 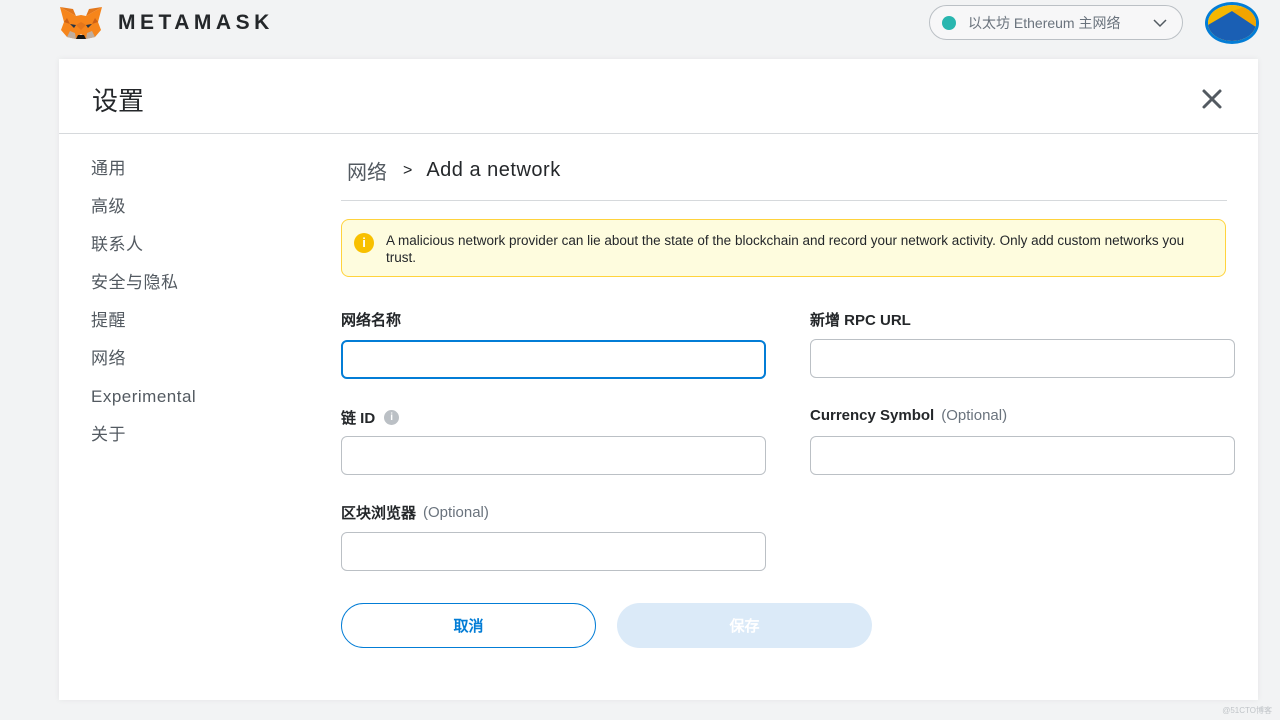 I want to click on sidebar-item-advanced: 高级, so click(x=143, y=214).